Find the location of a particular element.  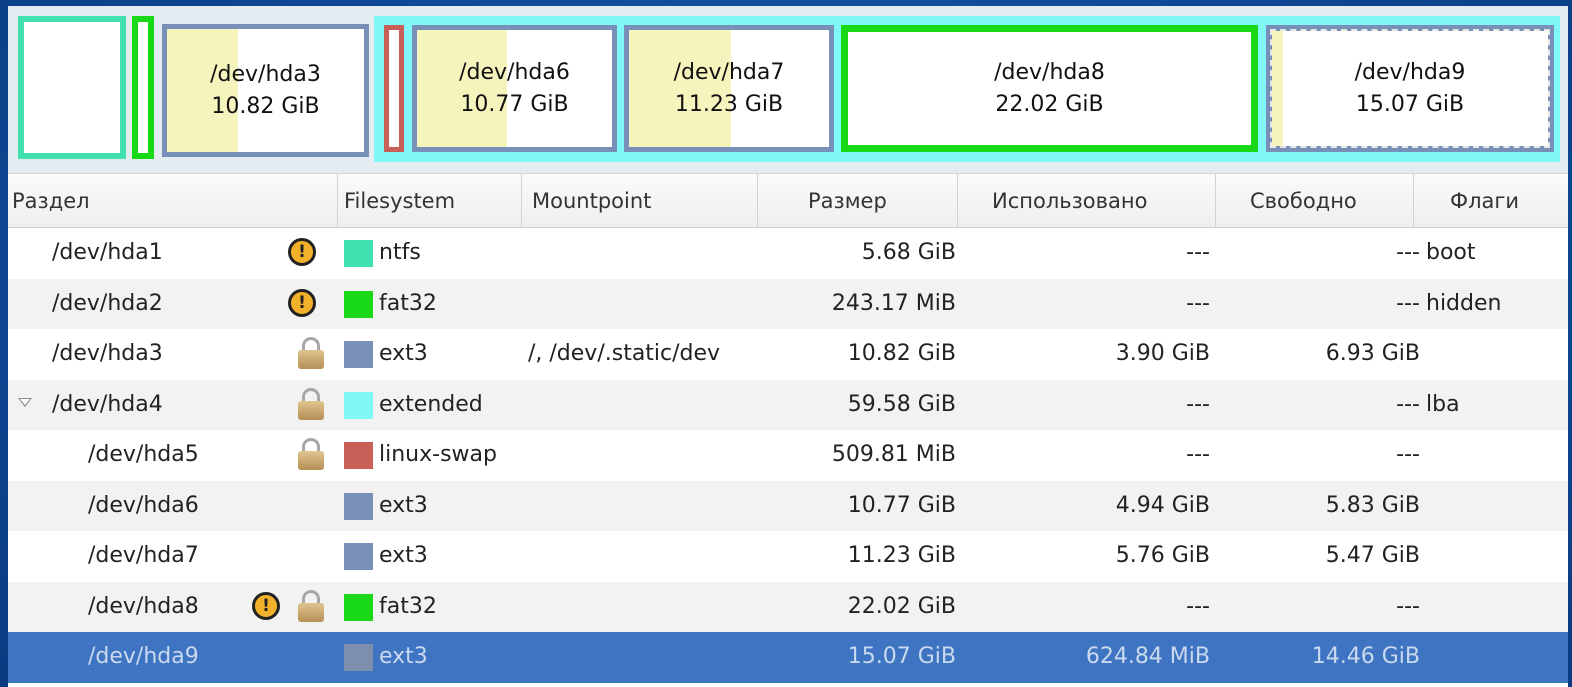

free-cell: 14.46 GiB is located at coordinates (1365, 656).